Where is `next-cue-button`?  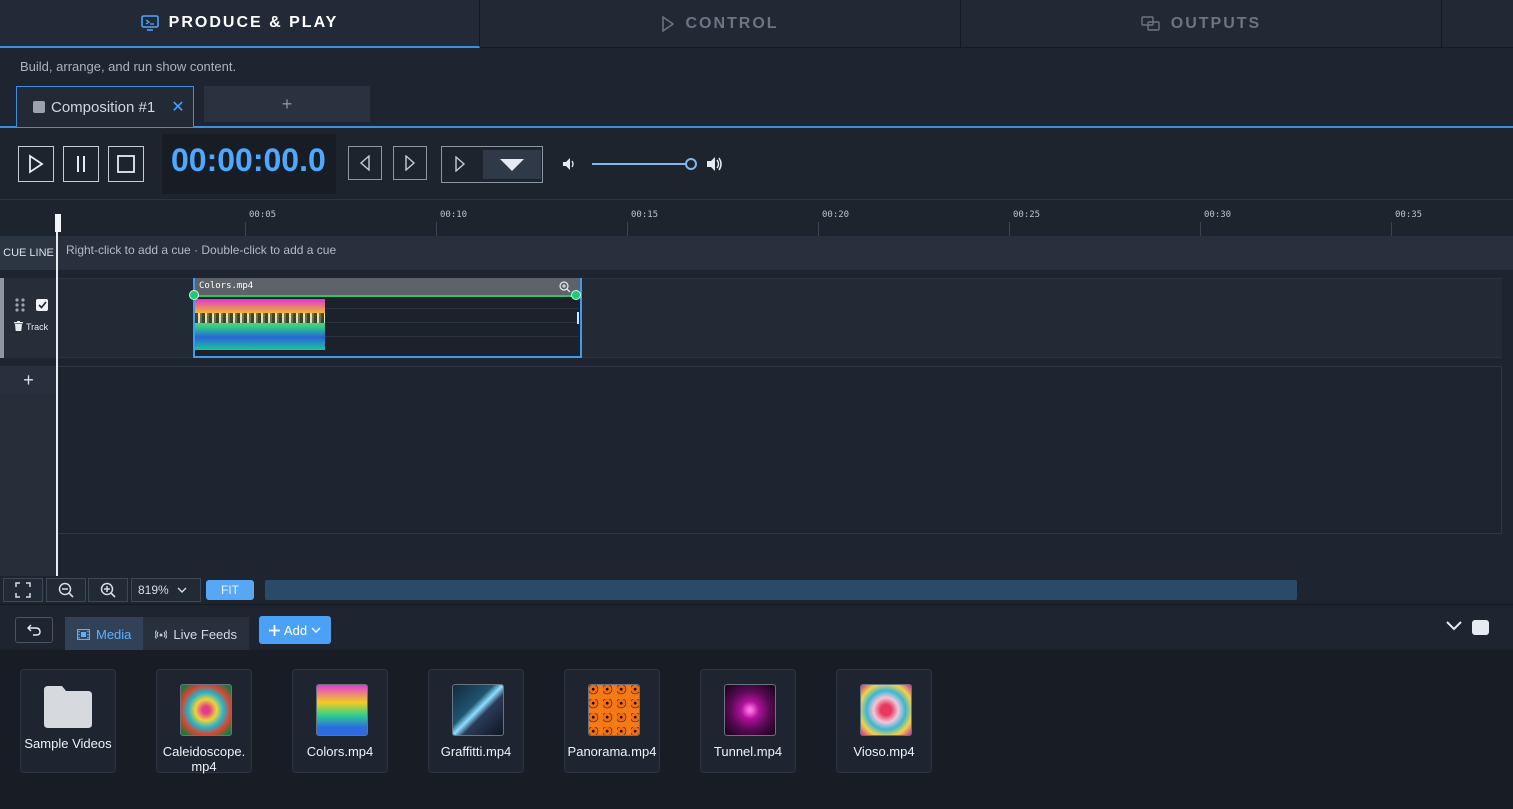
next-cue-button is located at coordinates (410, 163).